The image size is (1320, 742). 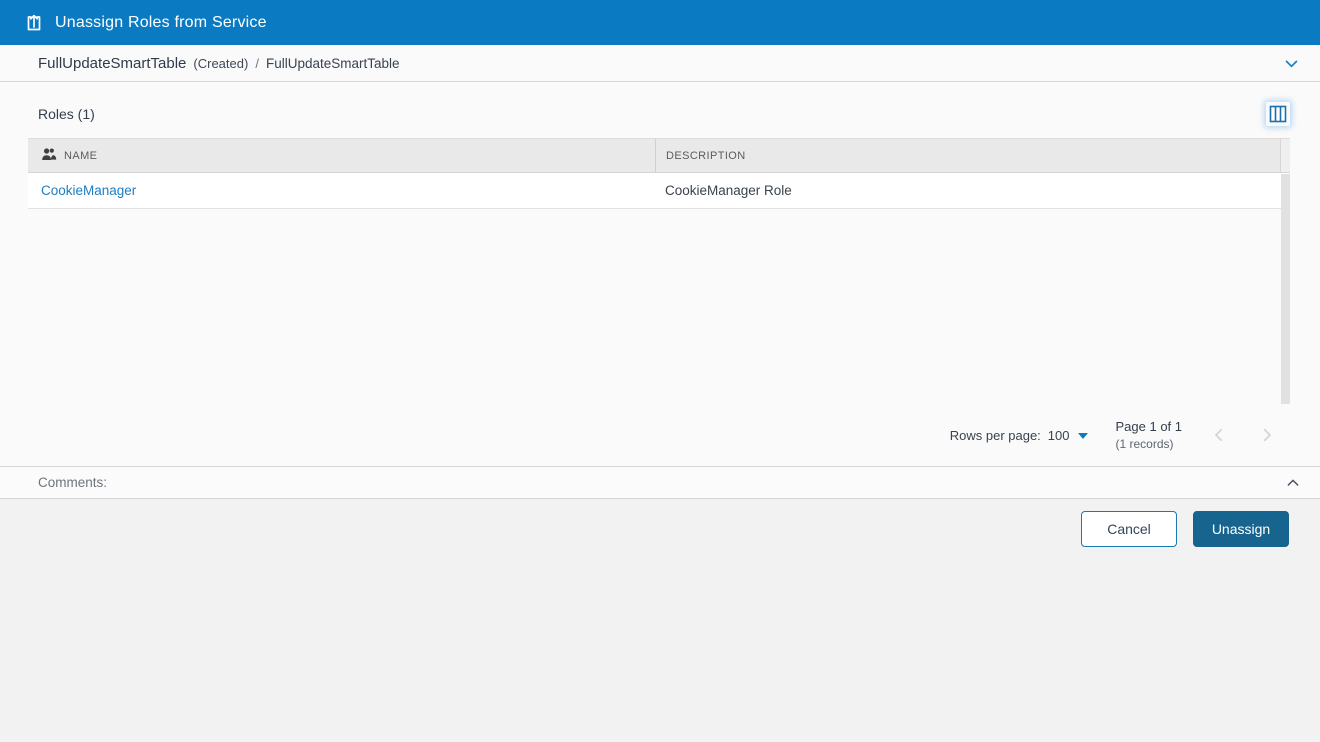 What do you see at coordinates (1285, 155) in the screenshot?
I see `table-header-endcap` at bounding box center [1285, 155].